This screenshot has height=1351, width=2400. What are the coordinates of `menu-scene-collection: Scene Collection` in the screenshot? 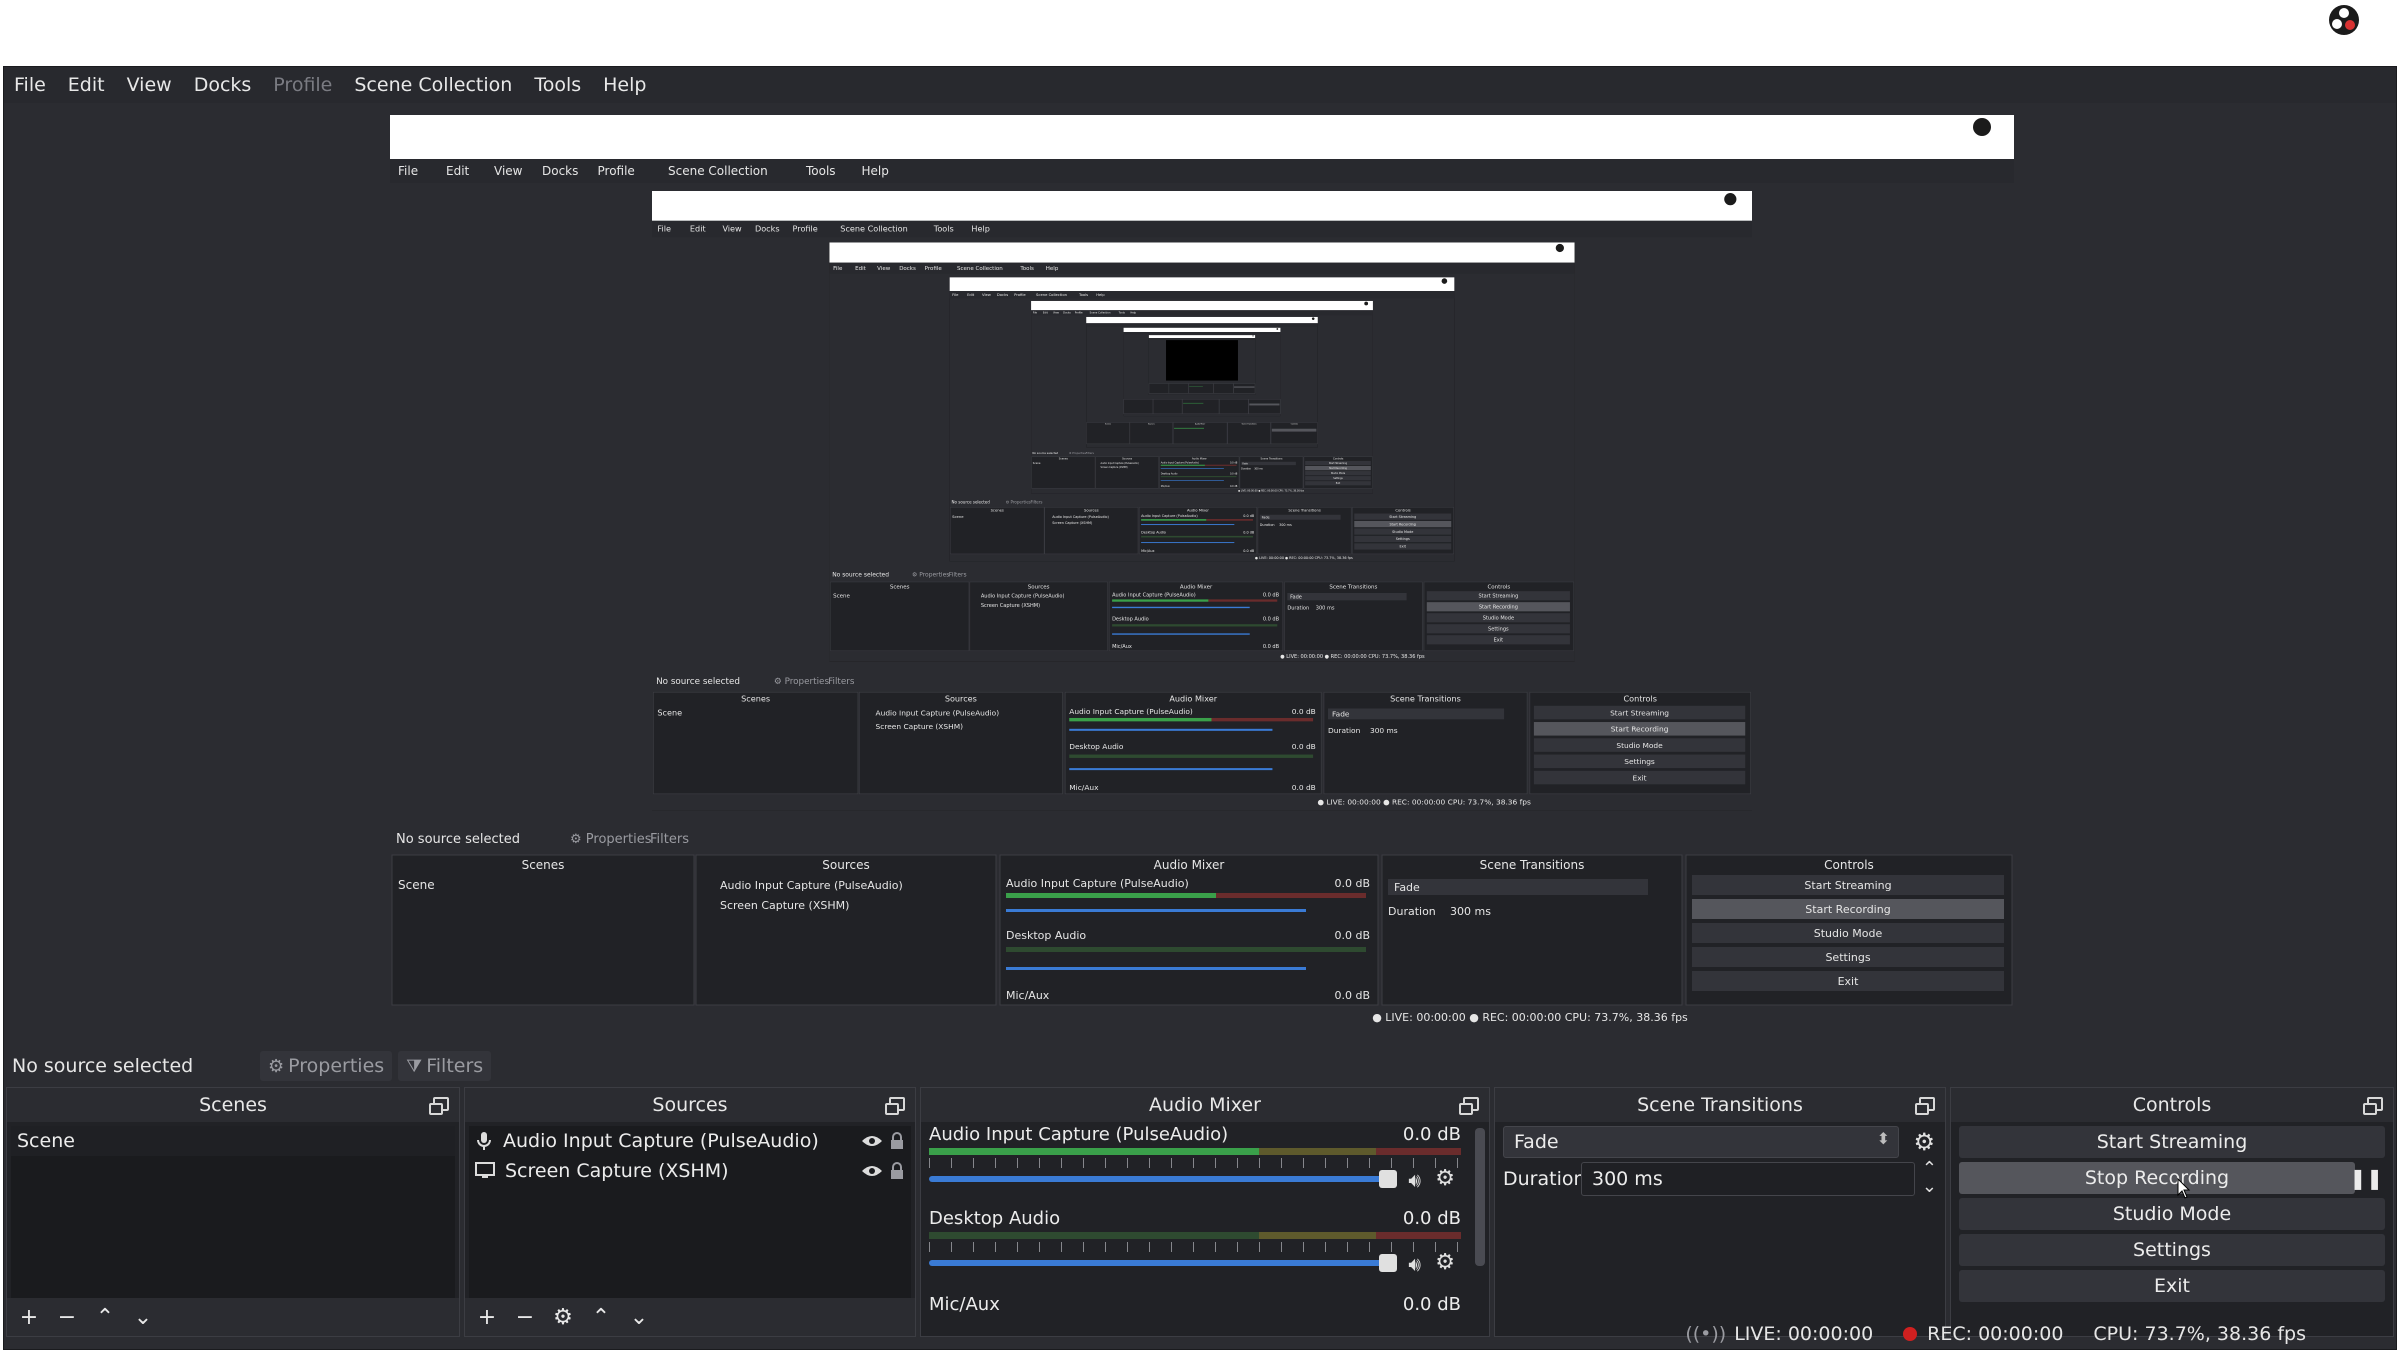 It's located at (433, 85).